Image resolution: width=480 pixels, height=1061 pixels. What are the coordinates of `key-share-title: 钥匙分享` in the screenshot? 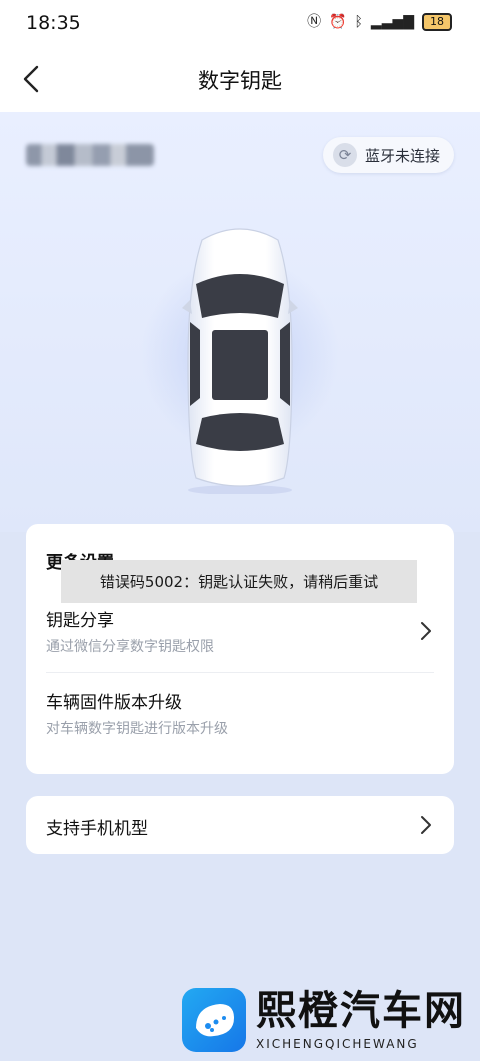 It's located at (80, 621).